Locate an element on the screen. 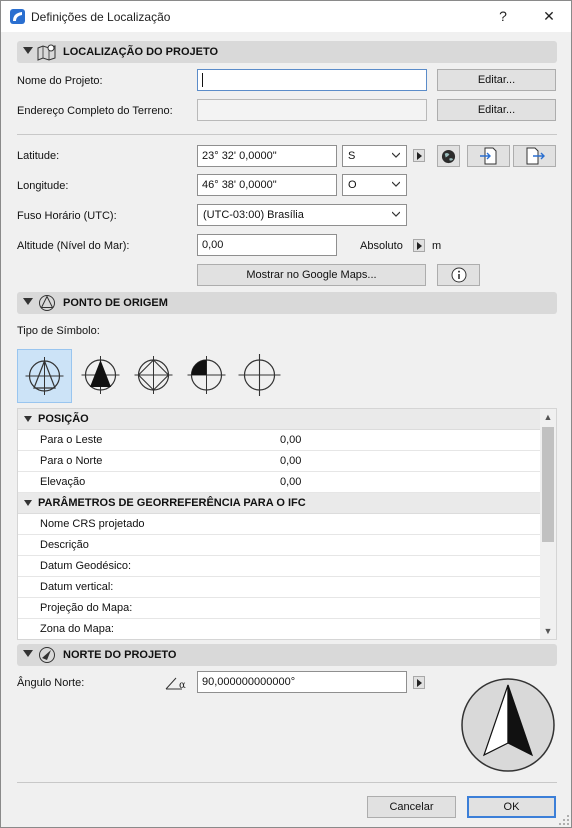 Image resolution: width=572 pixels, height=828 pixels. origin-symbol-crosshair-icon is located at coordinates (259, 375).